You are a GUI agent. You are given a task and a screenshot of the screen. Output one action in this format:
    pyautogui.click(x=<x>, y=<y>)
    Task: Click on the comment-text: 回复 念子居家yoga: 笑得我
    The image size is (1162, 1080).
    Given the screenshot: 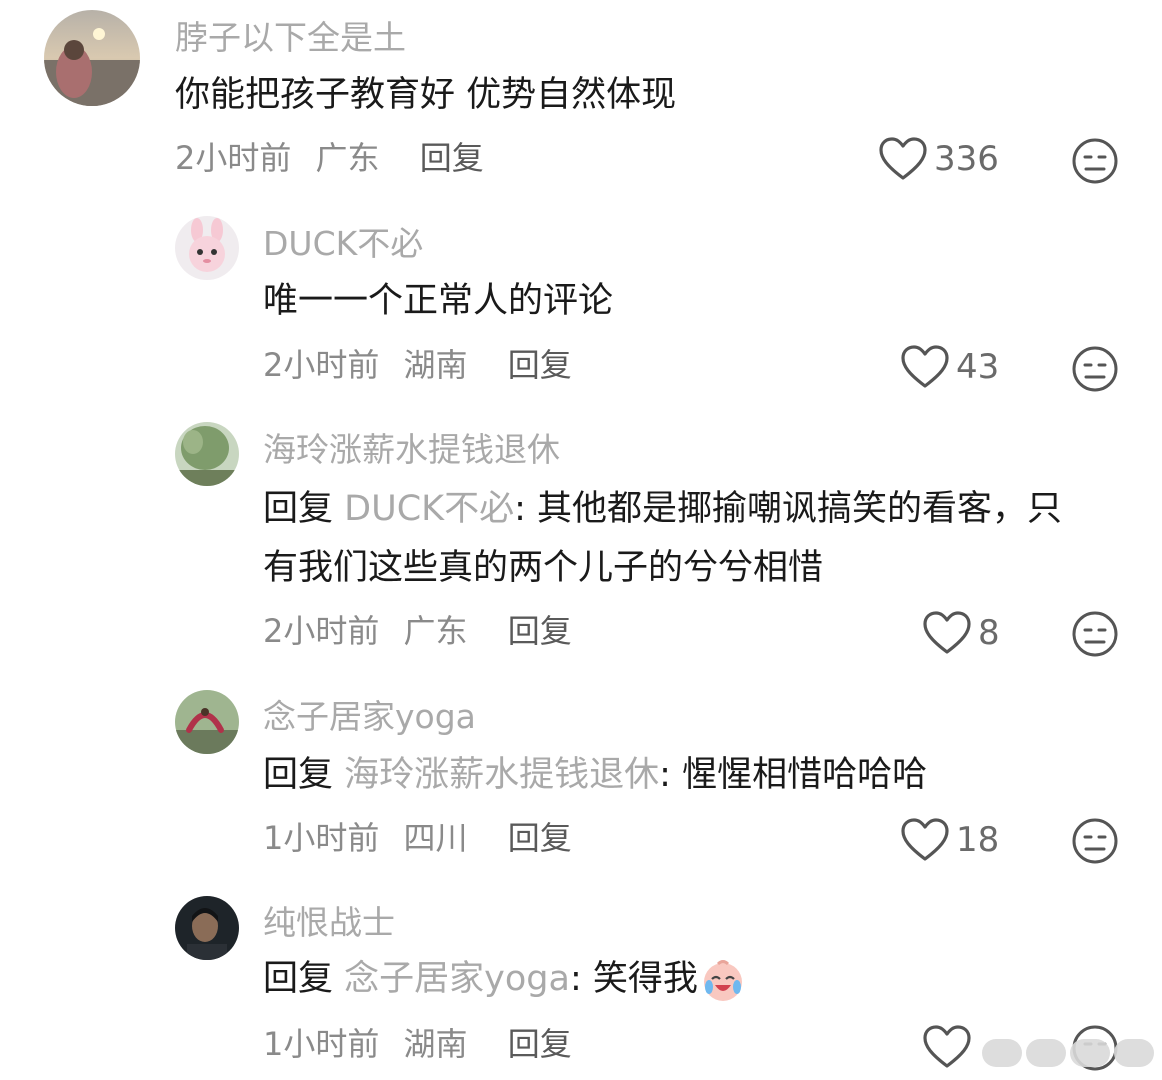 What is the action you would take?
    pyautogui.click(x=504, y=979)
    